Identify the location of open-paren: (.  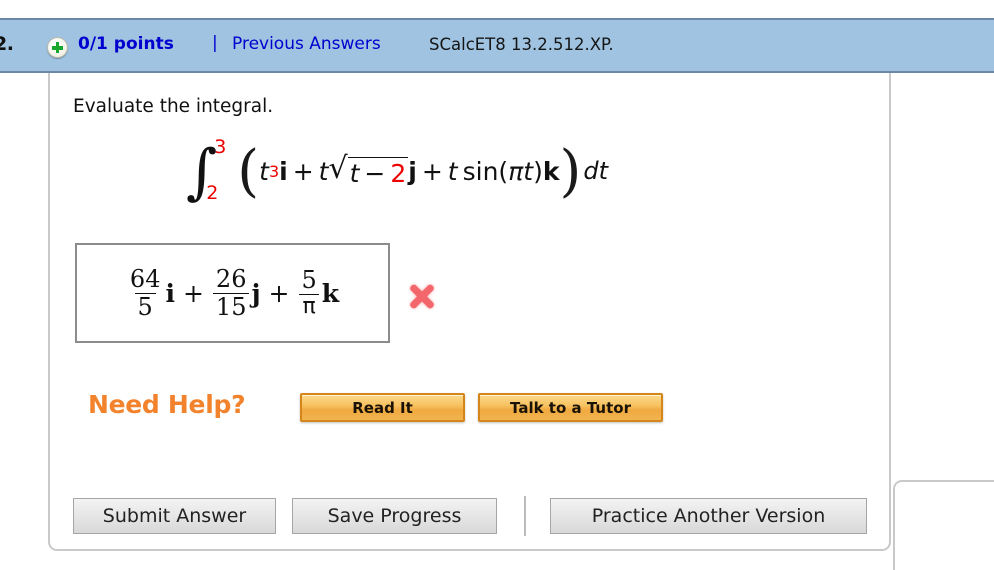
(248, 171).